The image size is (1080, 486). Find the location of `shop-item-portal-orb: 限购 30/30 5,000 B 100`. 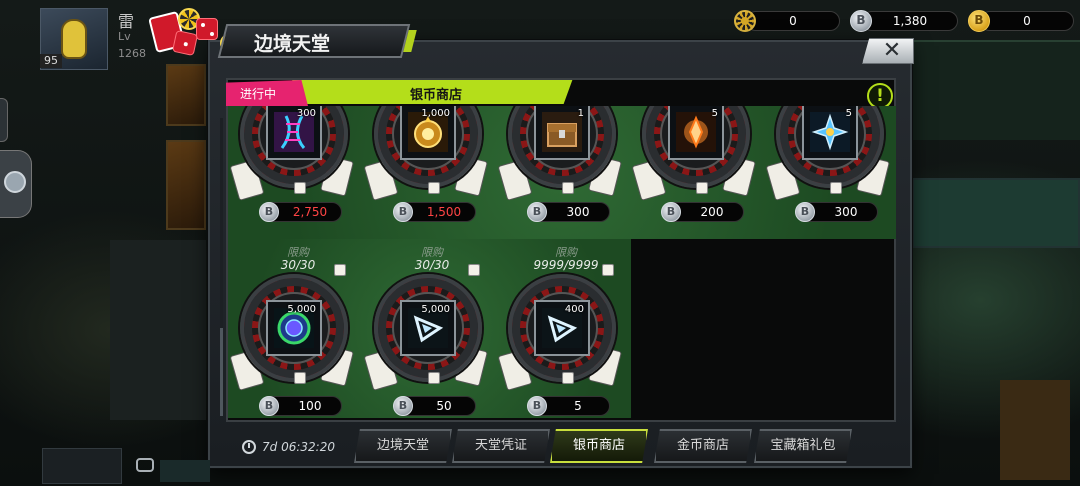

shop-item-portal-orb: 限购 30/30 5,000 B 100 is located at coordinates (293, 328).